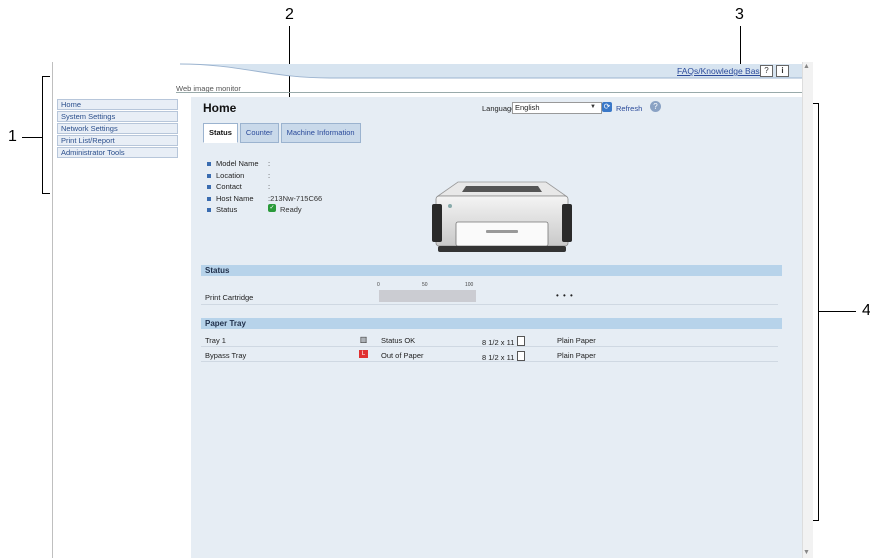  What do you see at coordinates (629, 108) in the screenshot?
I see `refresh-link: Refresh` at bounding box center [629, 108].